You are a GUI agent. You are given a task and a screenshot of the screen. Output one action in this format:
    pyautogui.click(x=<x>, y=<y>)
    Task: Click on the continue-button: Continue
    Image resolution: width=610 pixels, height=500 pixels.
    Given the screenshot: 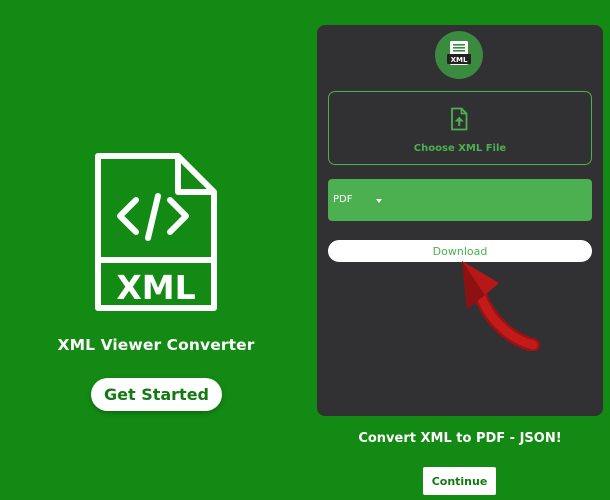 What is the action you would take?
    pyautogui.click(x=459, y=481)
    